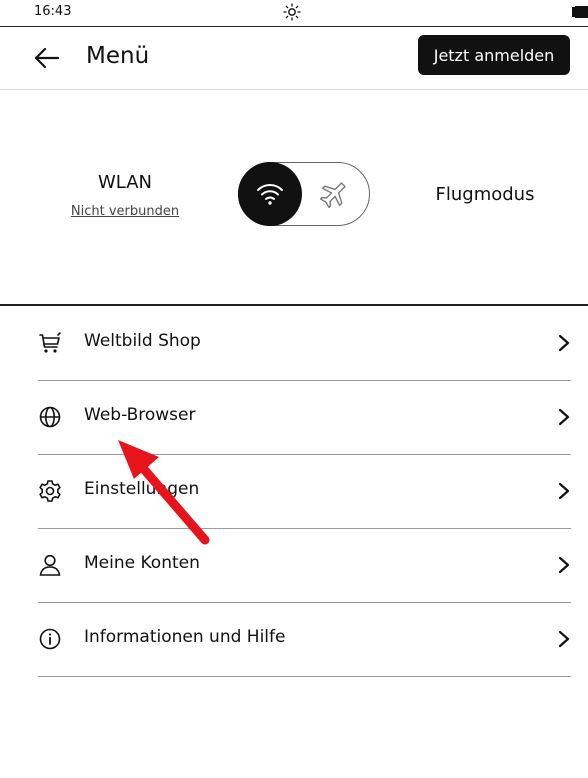  I want to click on wifi-toggle-knob, so click(270, 194).